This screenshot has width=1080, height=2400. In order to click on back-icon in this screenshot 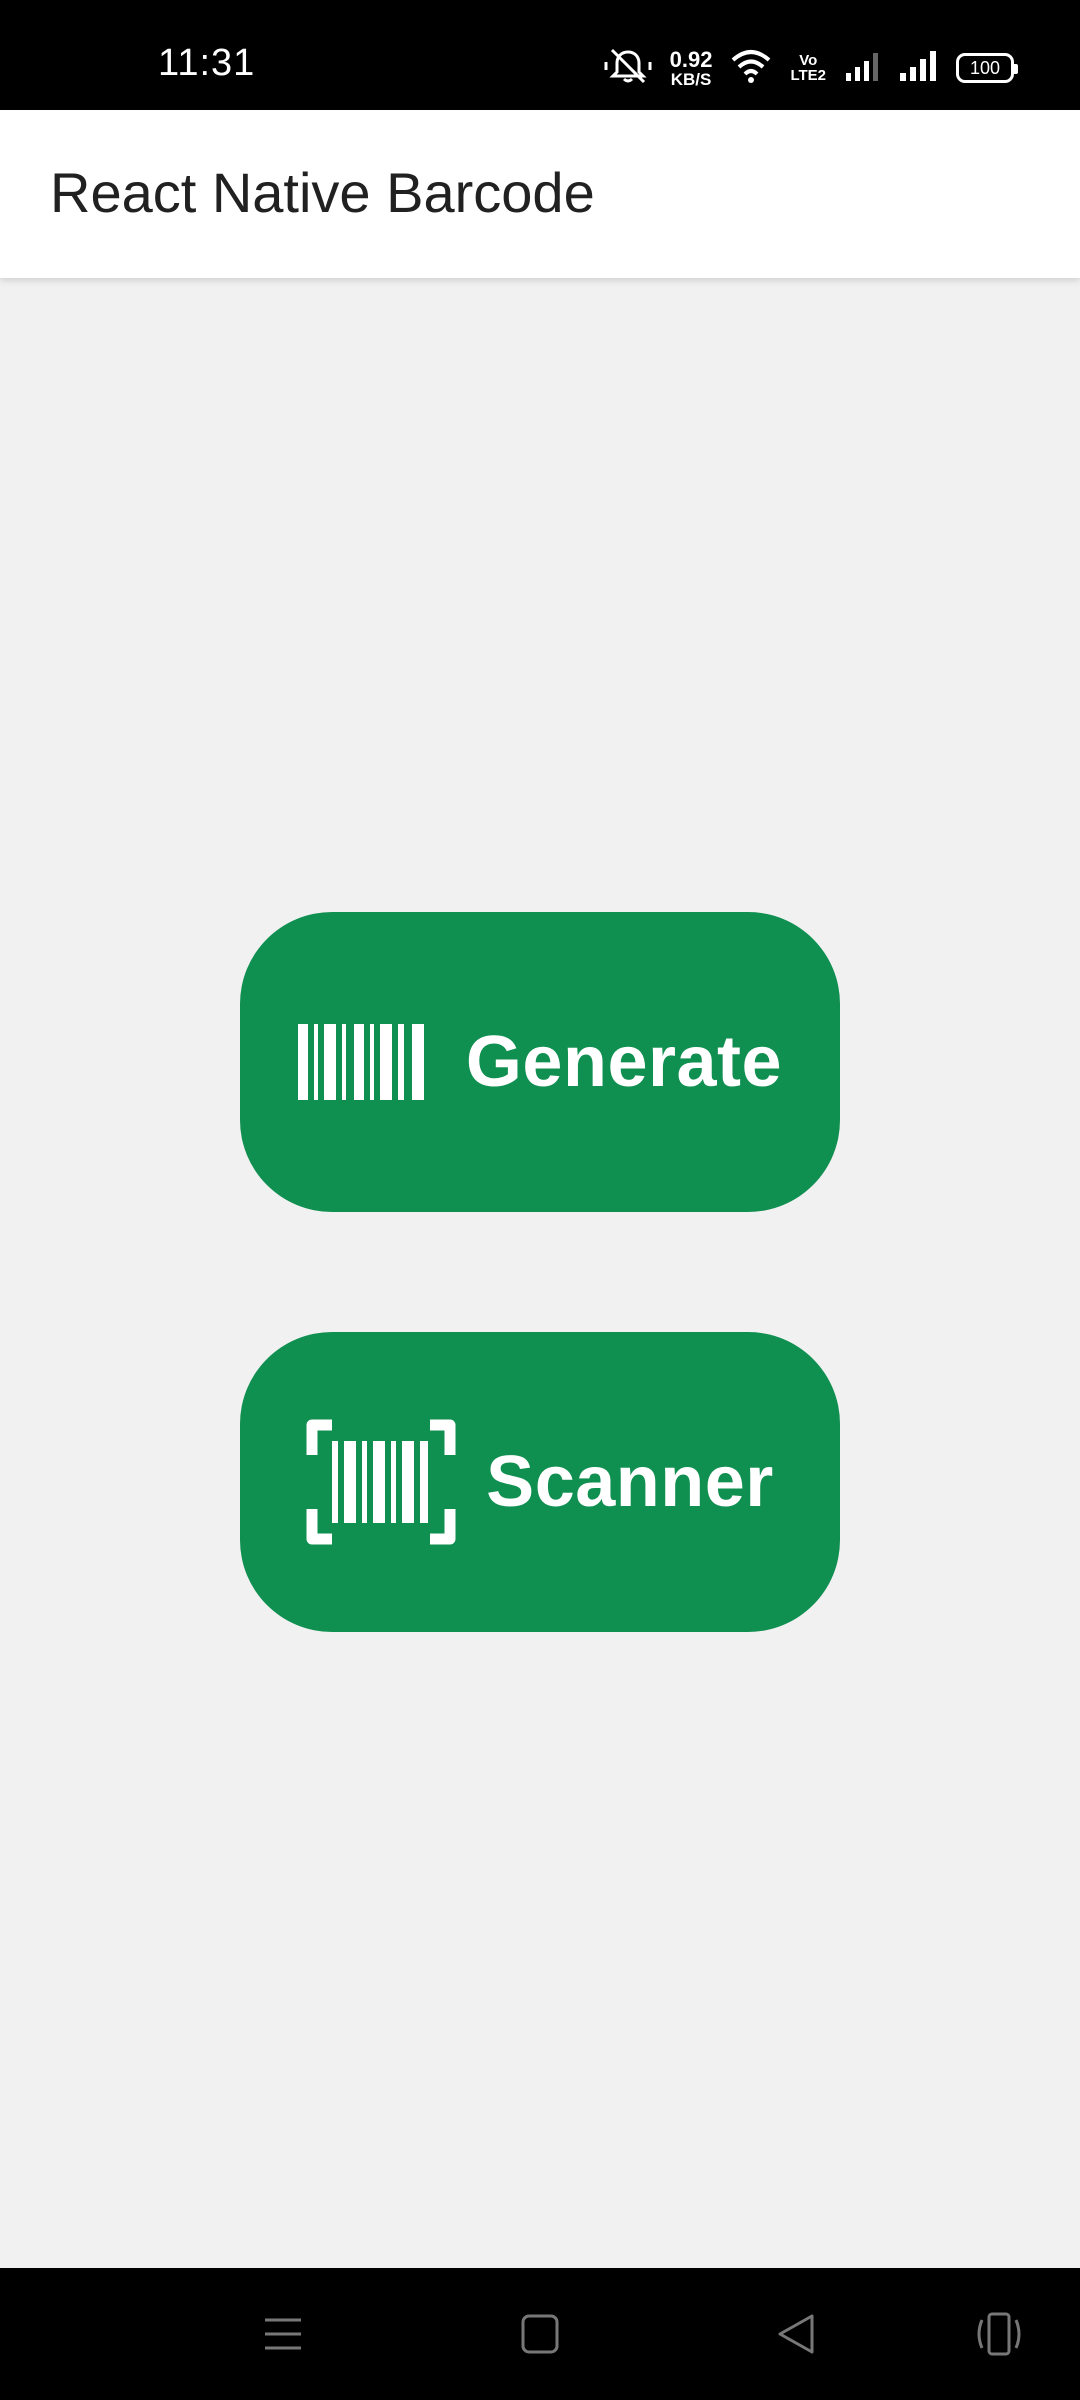, I will do `click(796, 2336)`.